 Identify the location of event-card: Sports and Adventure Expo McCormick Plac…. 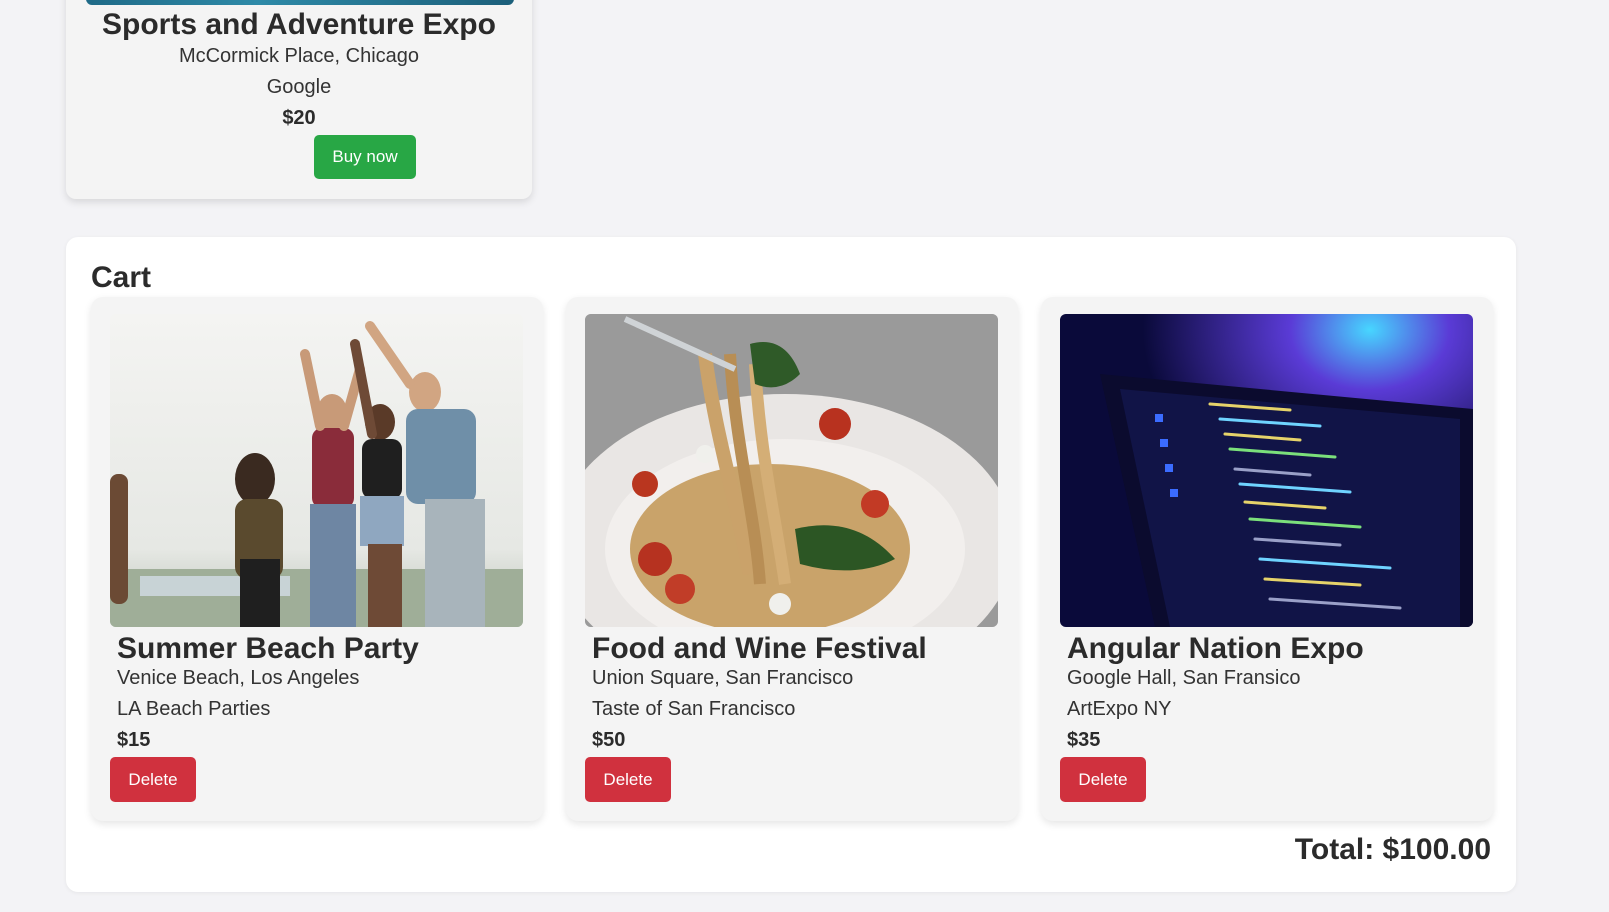
(299, 99).